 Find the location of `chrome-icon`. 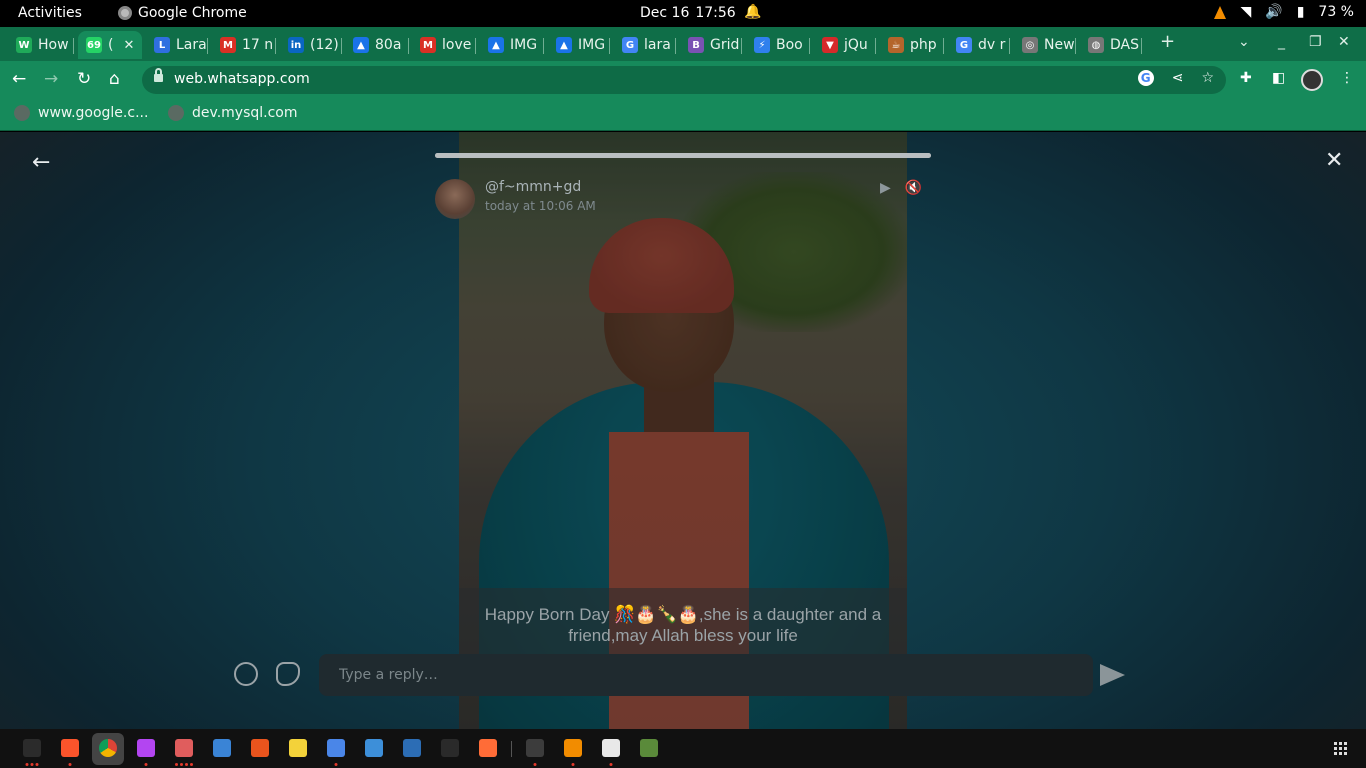

chrome-icon is located at coordinates (125, 13).